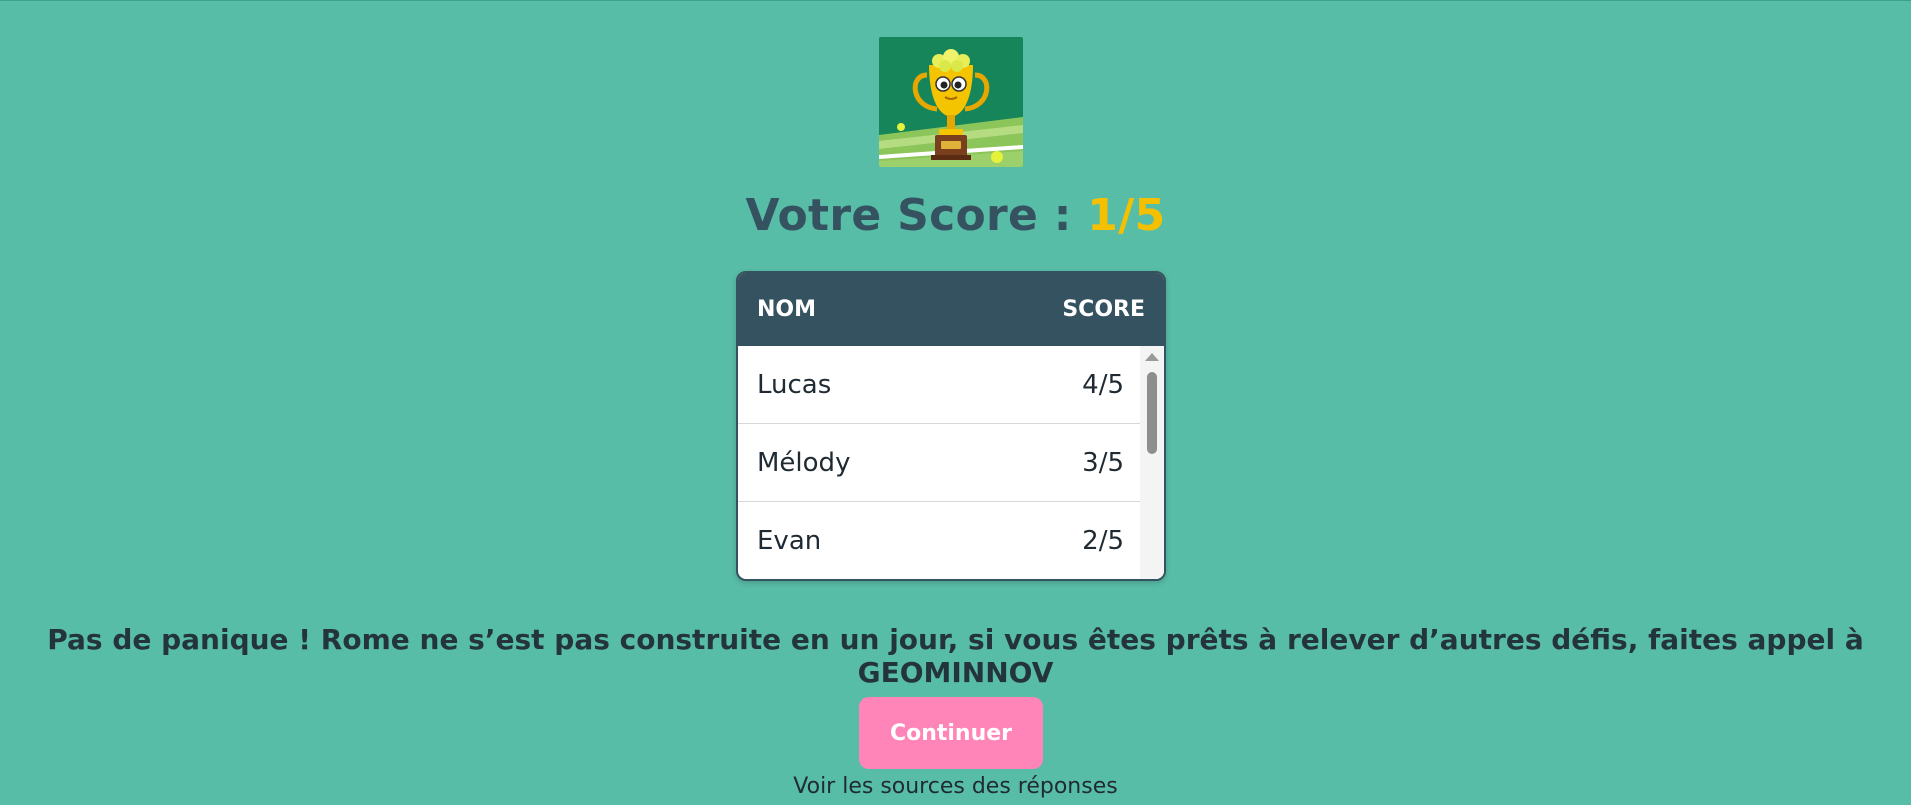 This screenshot has height=805, width=1911. I want to click on player-score: 3/5, so click(1103, 462).